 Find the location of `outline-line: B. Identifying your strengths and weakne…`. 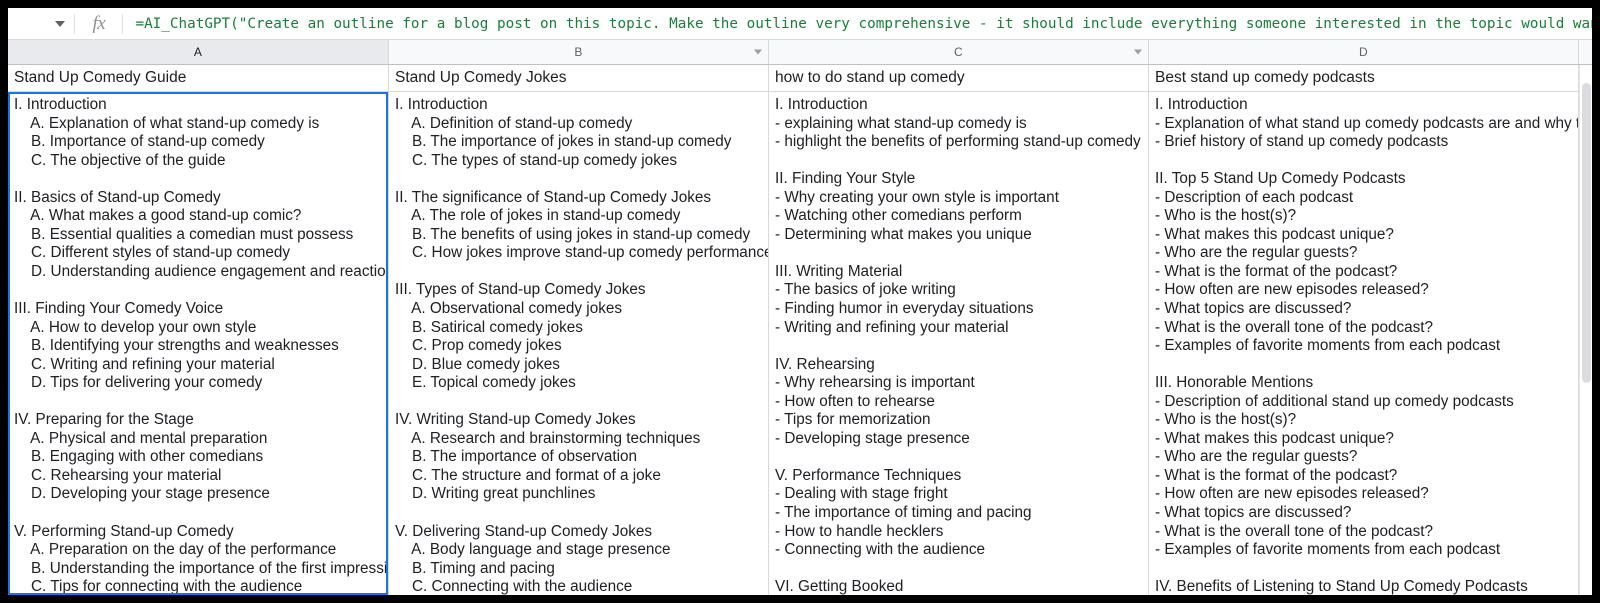

outline-line: B. Identifying your strengths and weakne… is located at coordinates (176, 346).